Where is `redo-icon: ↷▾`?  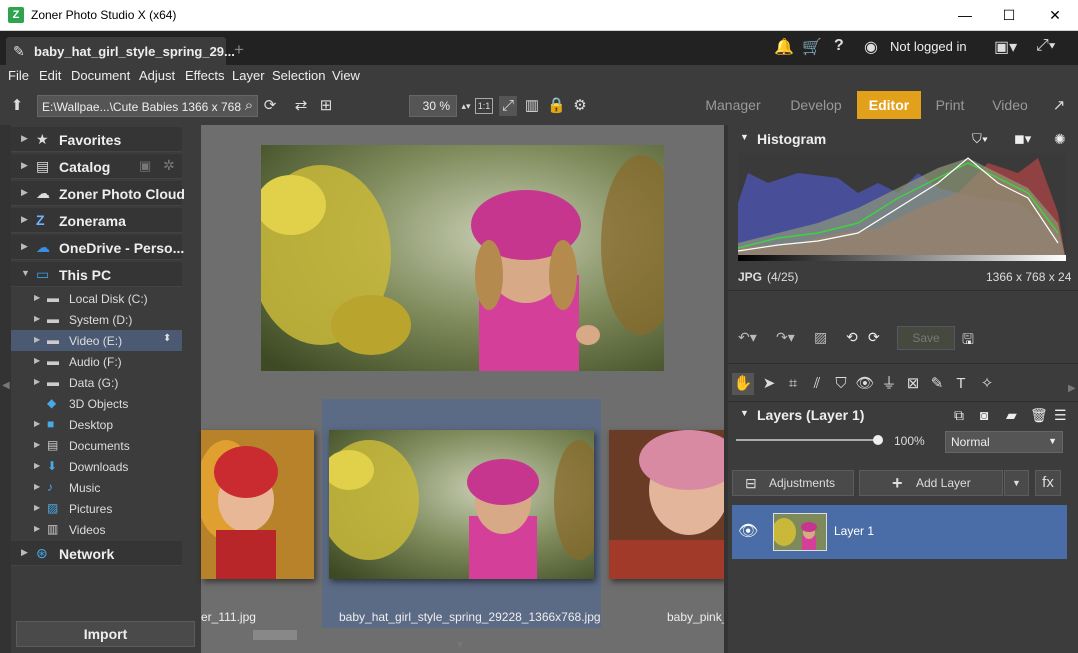 redo-icon: ↷▾ is located at coordinates (785, 337).